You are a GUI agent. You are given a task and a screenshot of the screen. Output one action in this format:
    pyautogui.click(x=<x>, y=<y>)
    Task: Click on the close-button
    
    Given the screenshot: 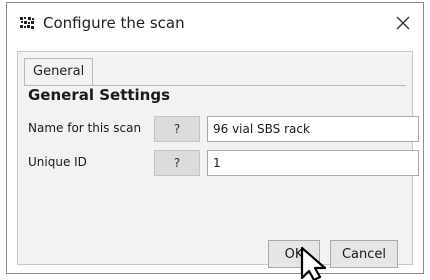 What is the action you would take?
    pyautogui.click(x=403, y=23)
    